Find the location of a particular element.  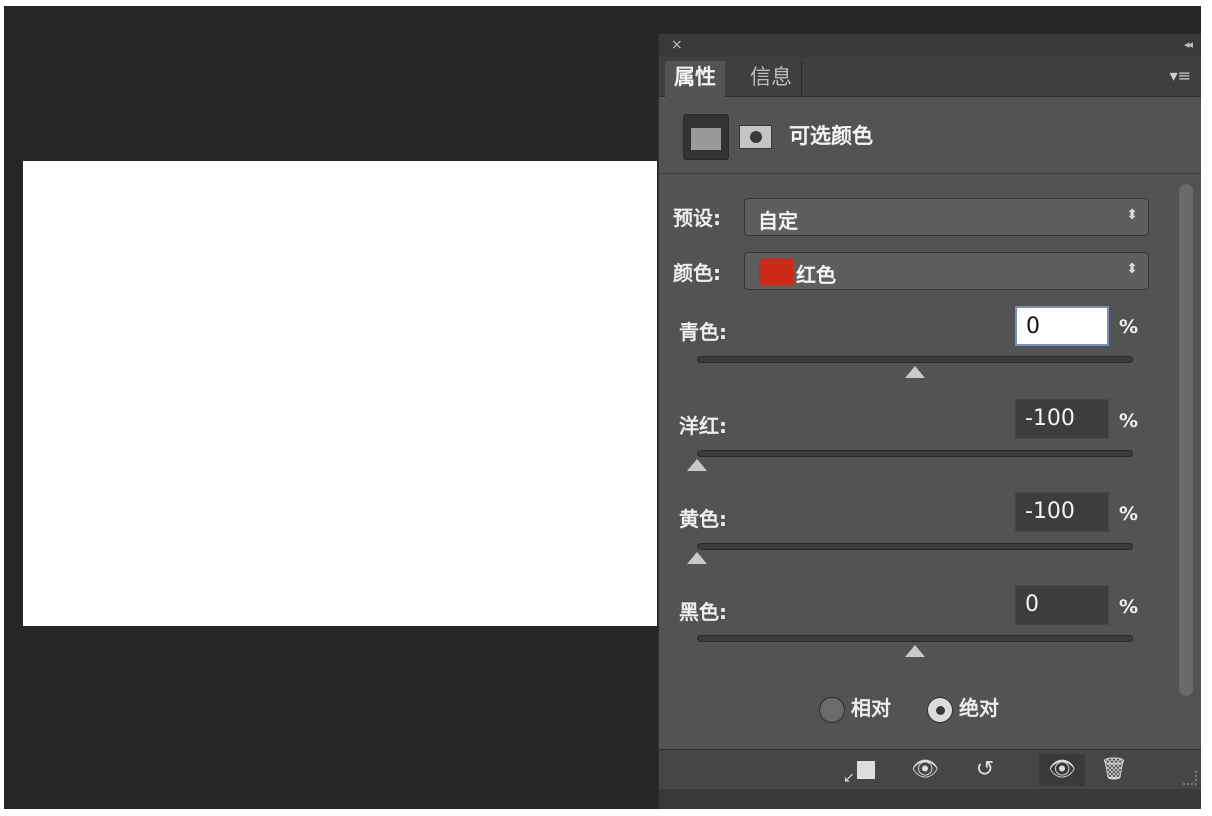

cyan-slider is located at coordinates (915, 359).